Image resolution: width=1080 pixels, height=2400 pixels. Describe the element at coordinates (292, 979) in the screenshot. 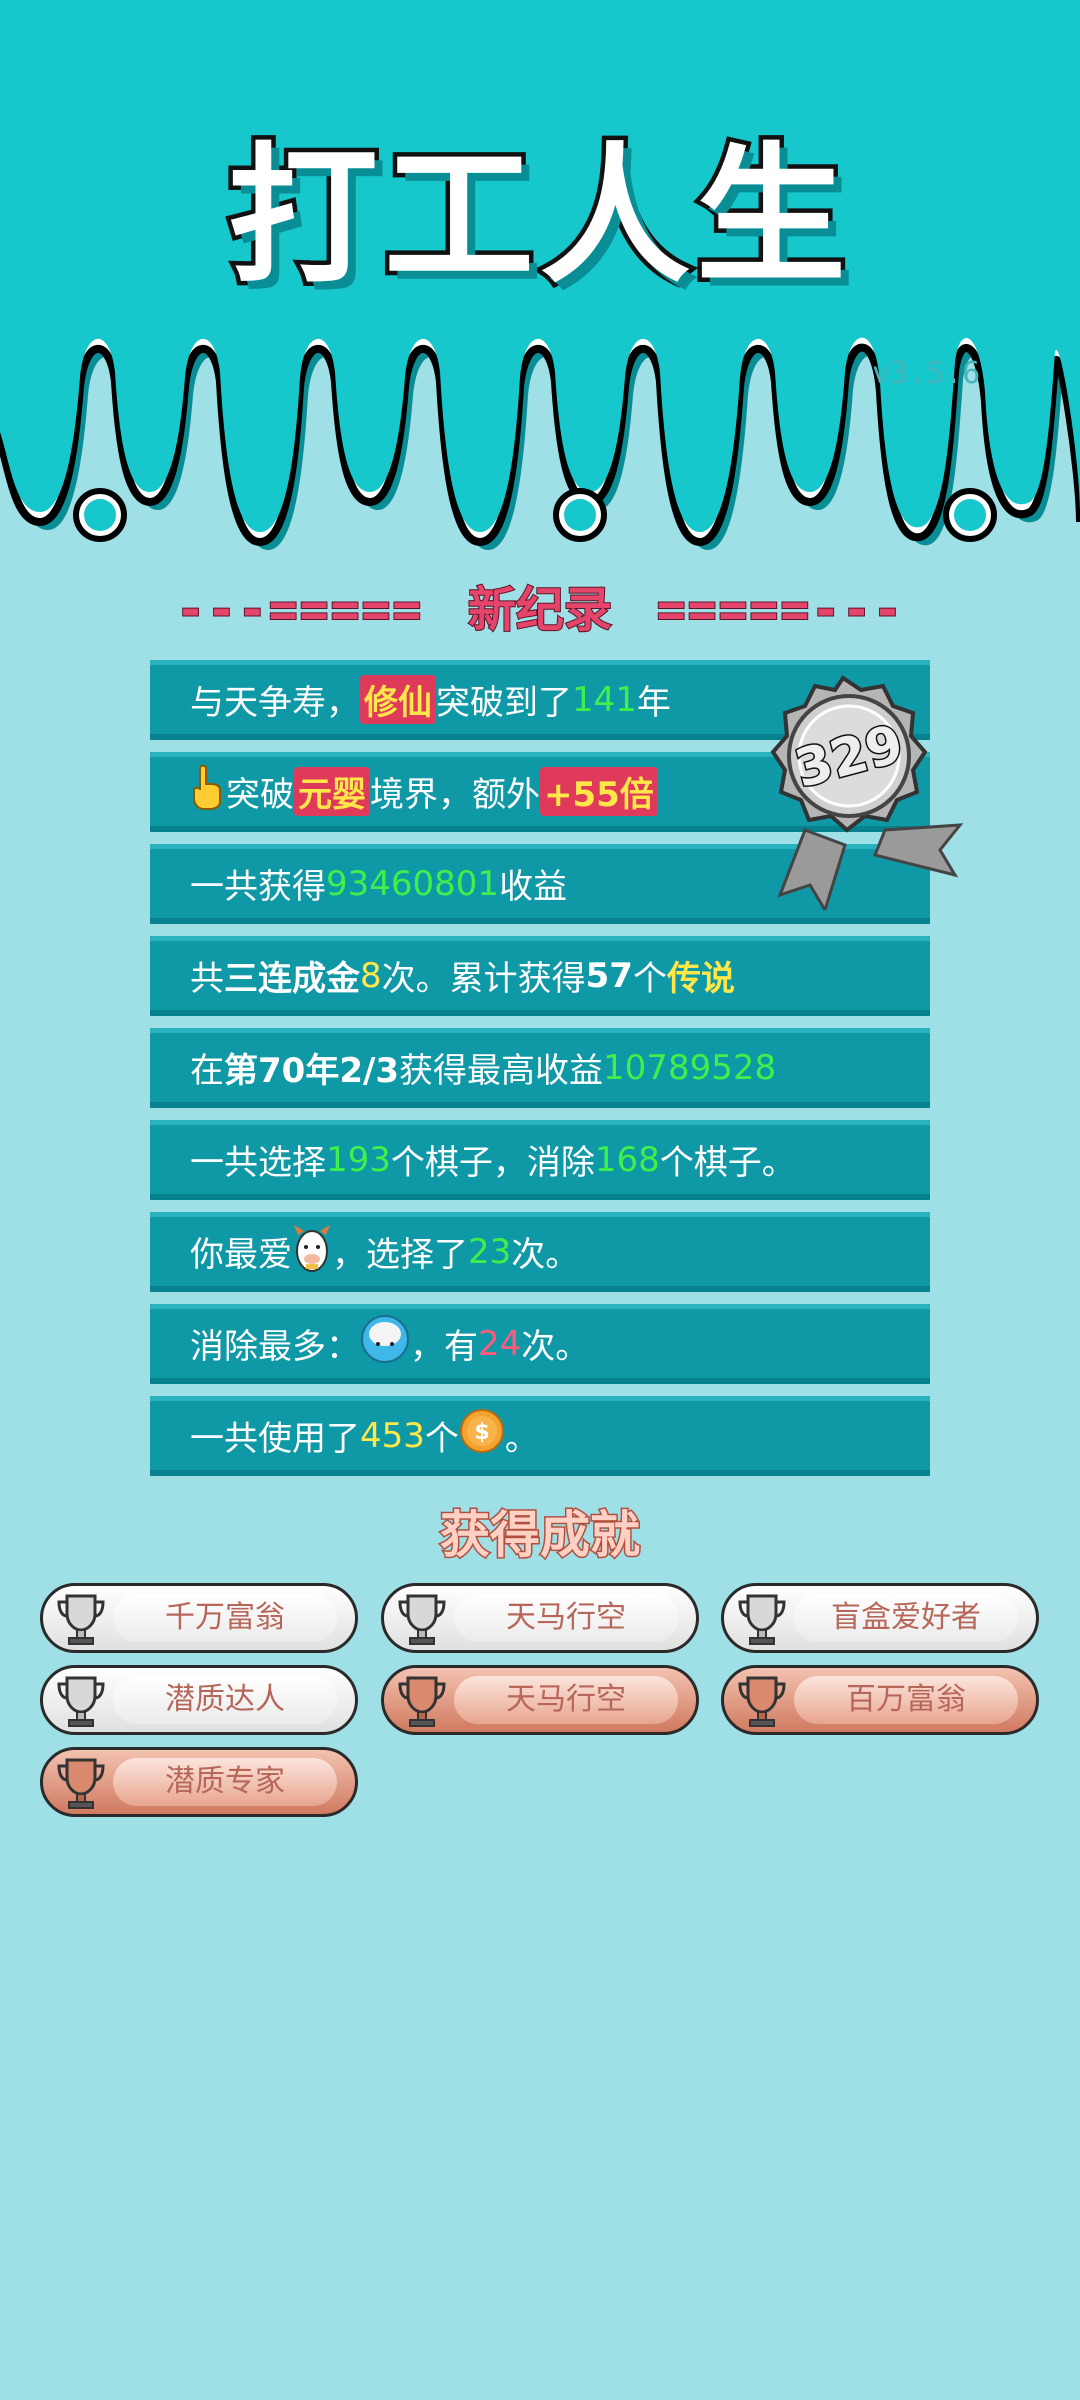

I see `stat-bold: 三连成金` at that location.